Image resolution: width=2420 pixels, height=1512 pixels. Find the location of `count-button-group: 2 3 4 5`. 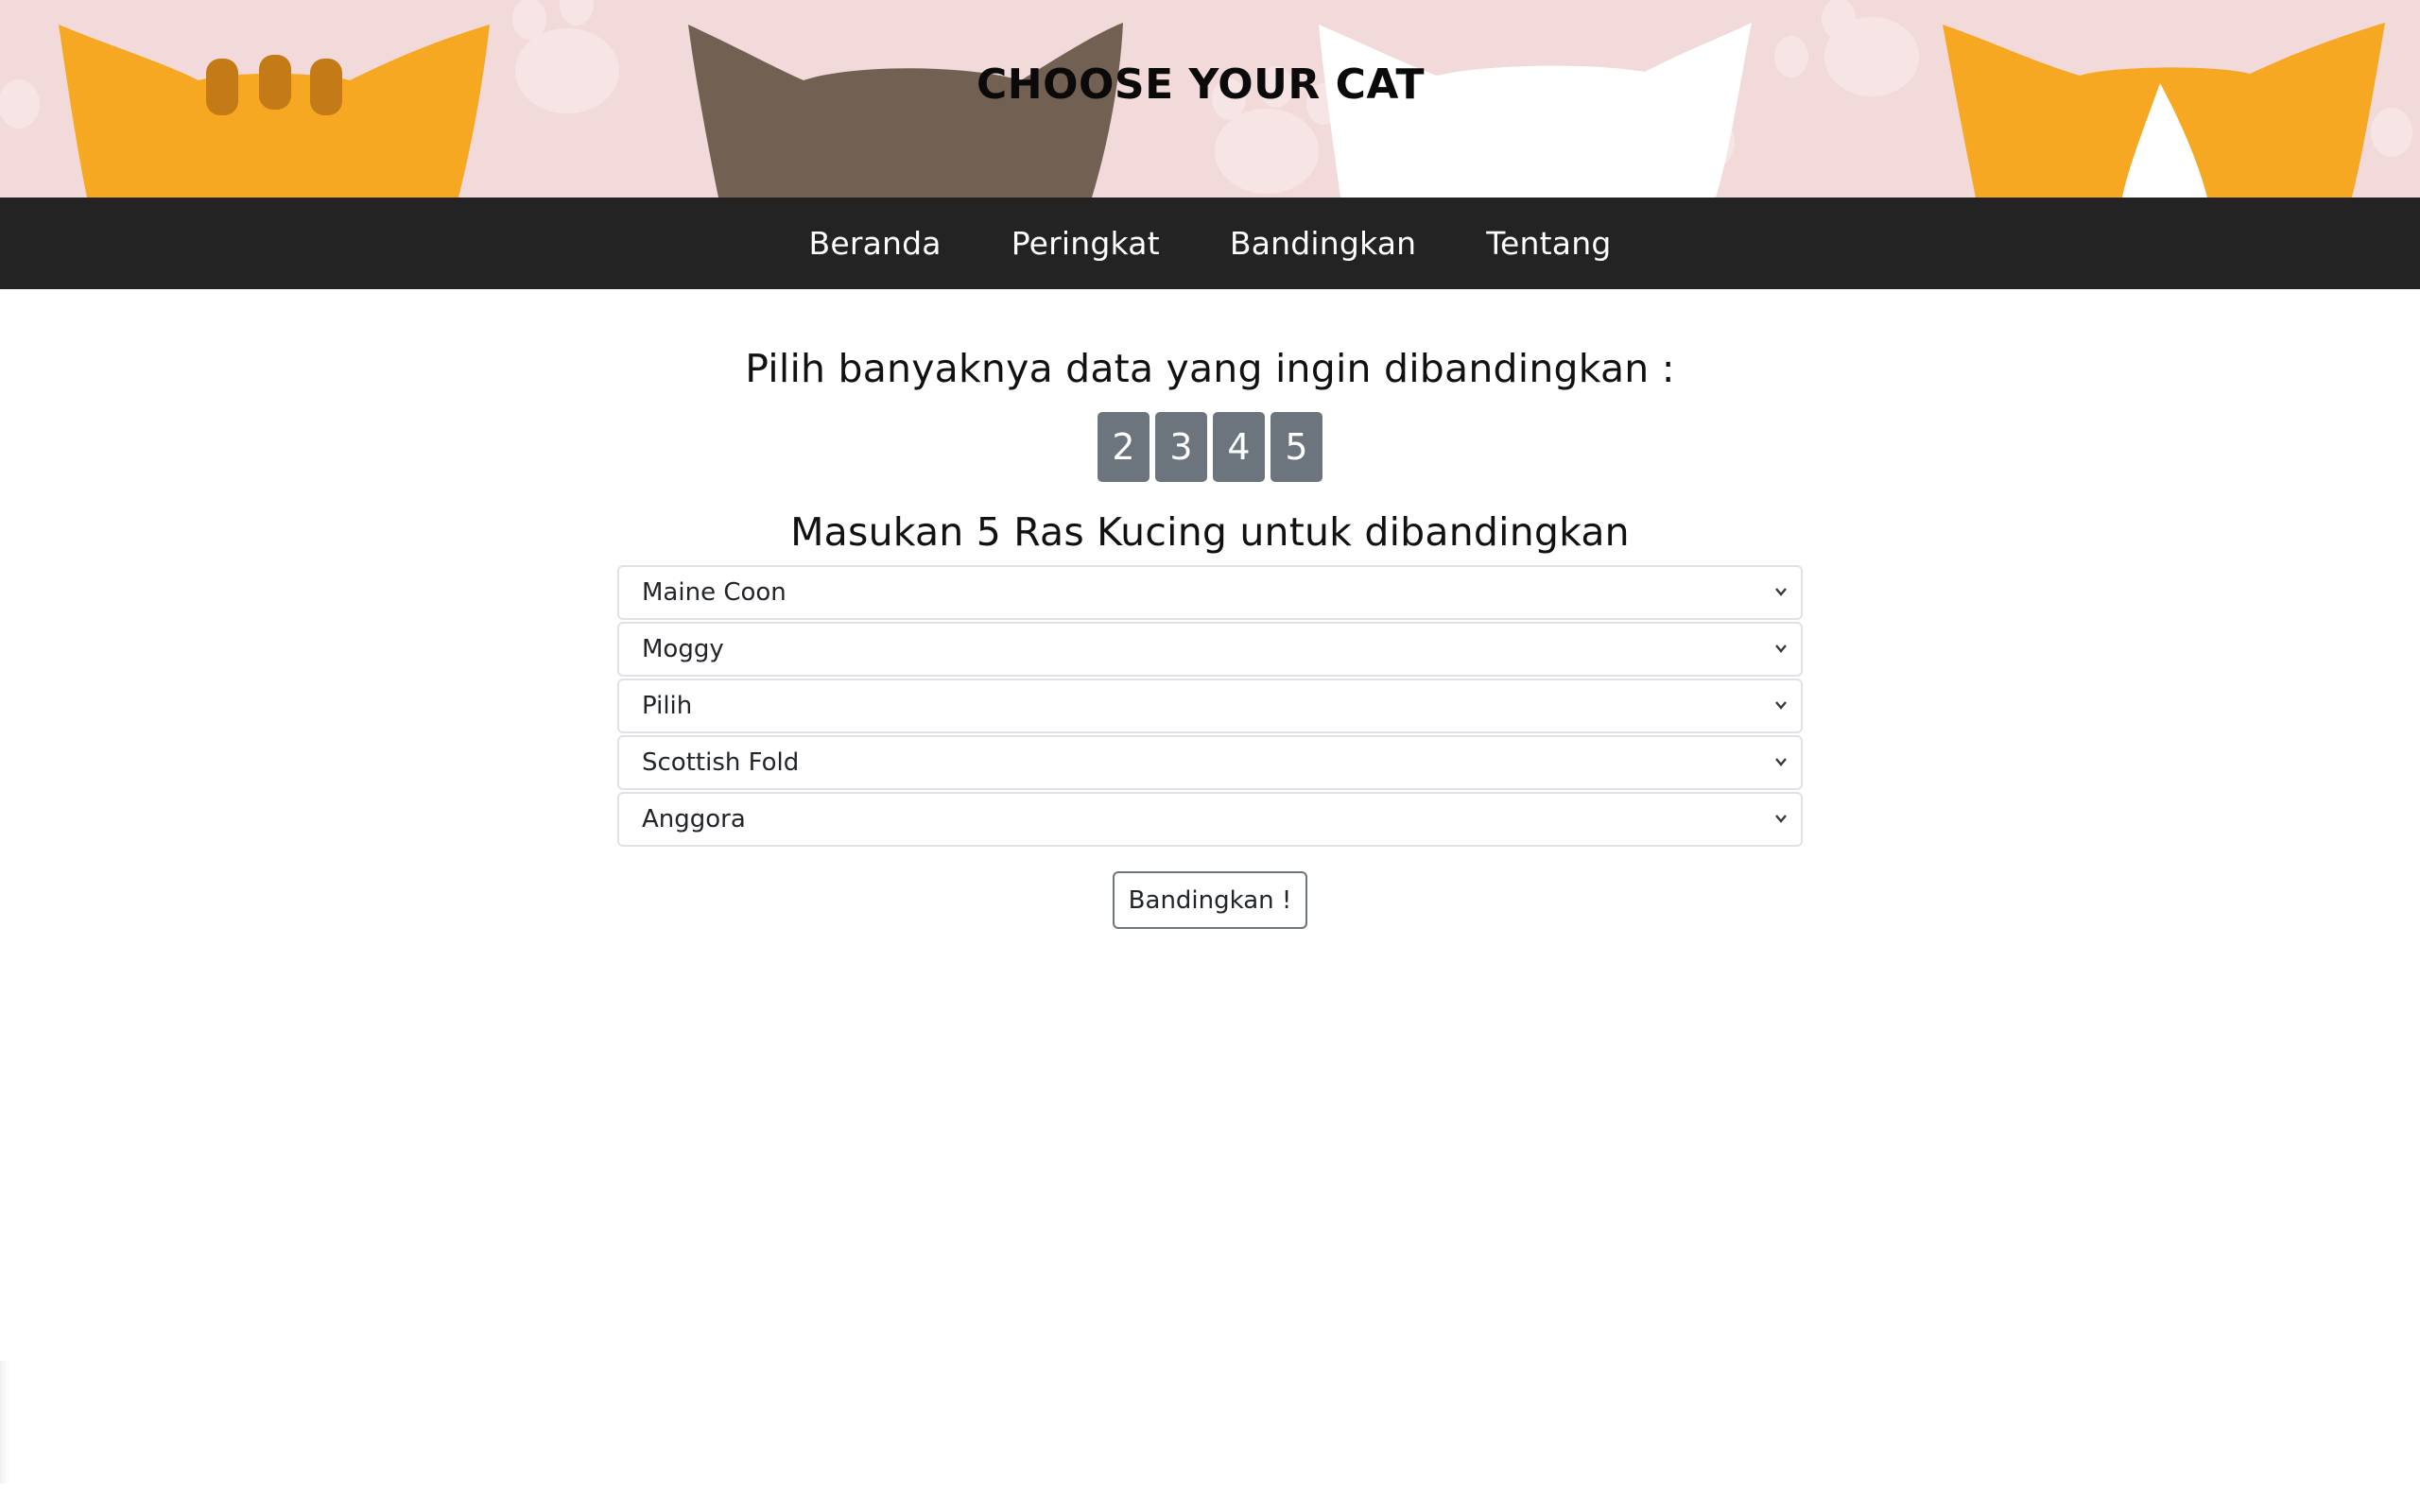

count-button-group: 2 3 4 5 is located at coordinates (1210, 447).